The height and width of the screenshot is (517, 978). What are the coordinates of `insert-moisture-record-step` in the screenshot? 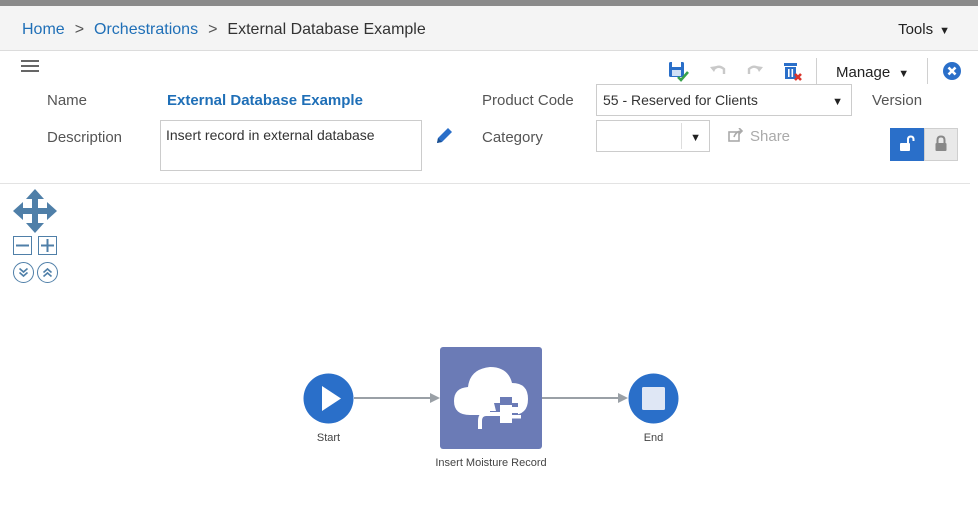 It's located at (491, 398).